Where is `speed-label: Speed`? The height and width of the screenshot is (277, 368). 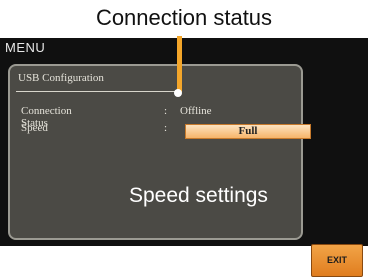
speed-label: Speed is located at coordinates (34, 128).